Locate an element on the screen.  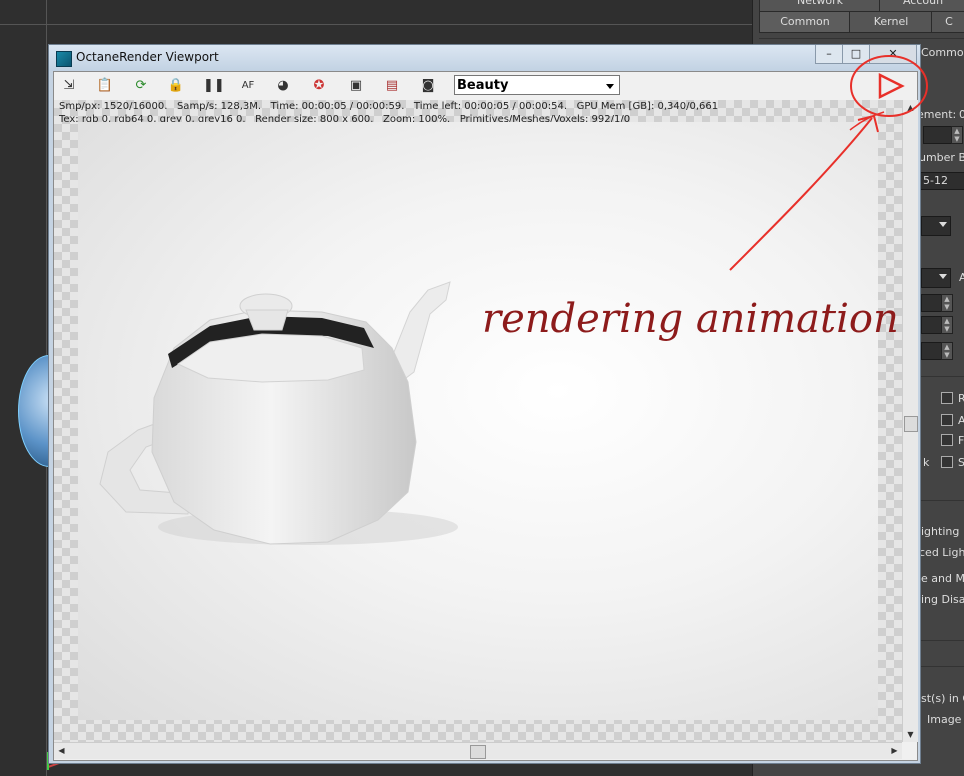
scroll-right-arrow-icon: ▶ is located at coordinates (894, 751).